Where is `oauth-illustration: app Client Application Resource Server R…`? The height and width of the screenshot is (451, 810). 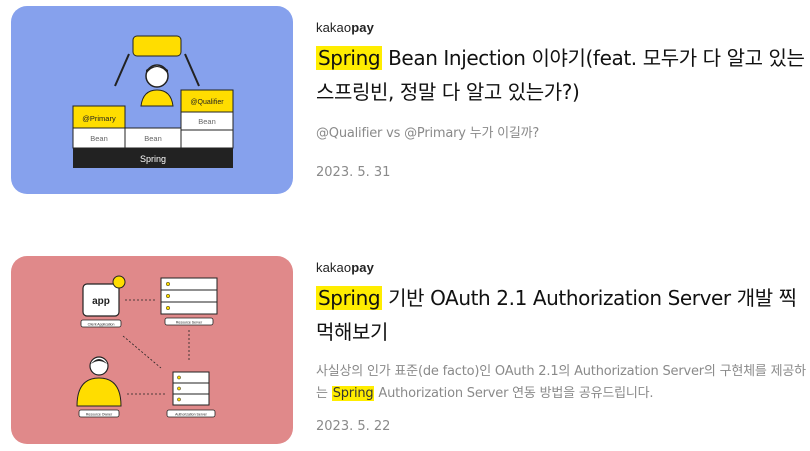
oauth-illustration: app Client Application Resource Server R… is located at coordinates (147, 346).